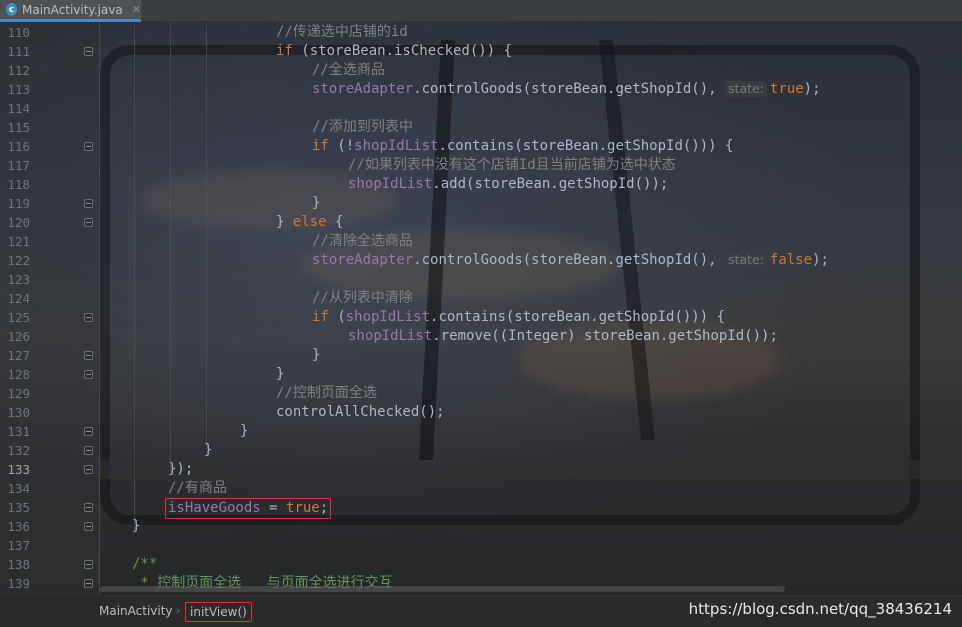  What do you see at coordinates (531, 393) in the screenshot?
I see `code-line: //控制页面全选` at bounding box center [531, 393].